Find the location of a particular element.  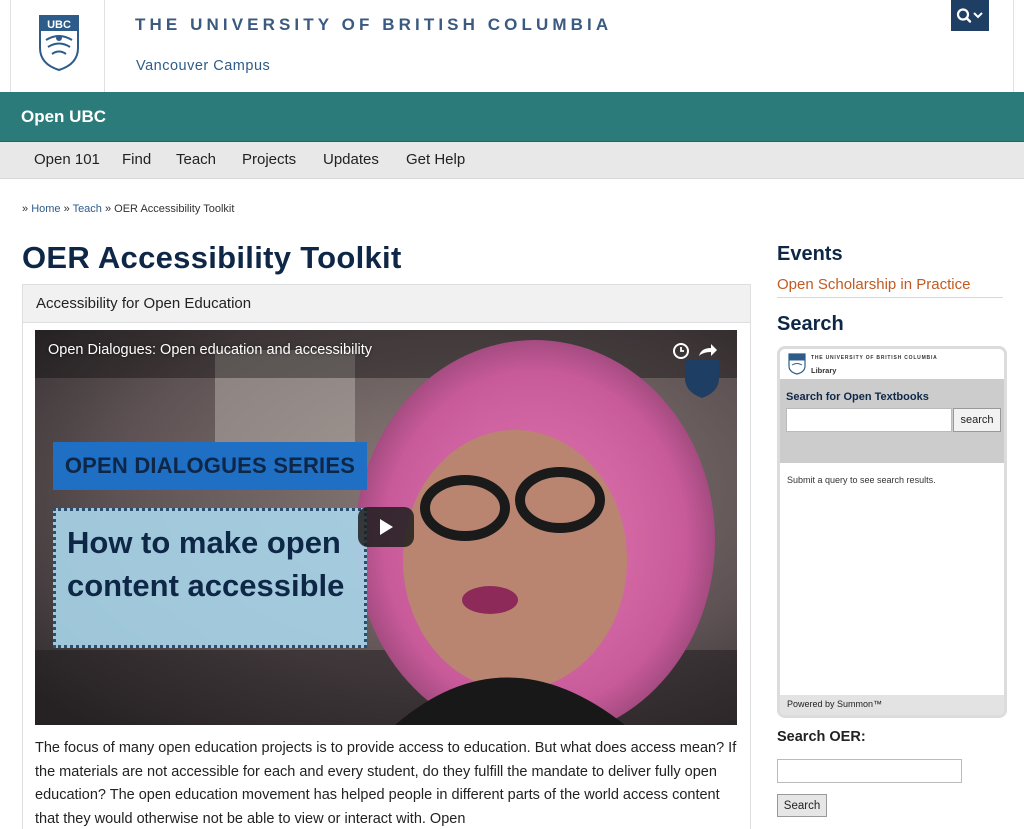

content-box-heading: Accessibility for Open Education is located at coordinates (386, 304).